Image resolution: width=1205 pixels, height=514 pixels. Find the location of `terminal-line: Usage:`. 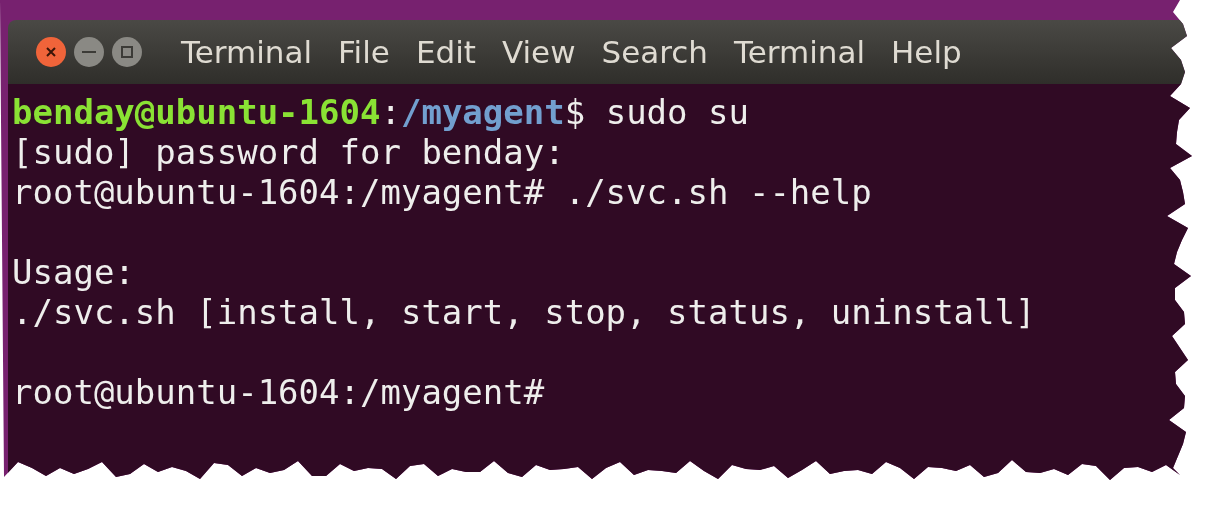

terminal-line: Usage: is located at coordinates (74, 272).